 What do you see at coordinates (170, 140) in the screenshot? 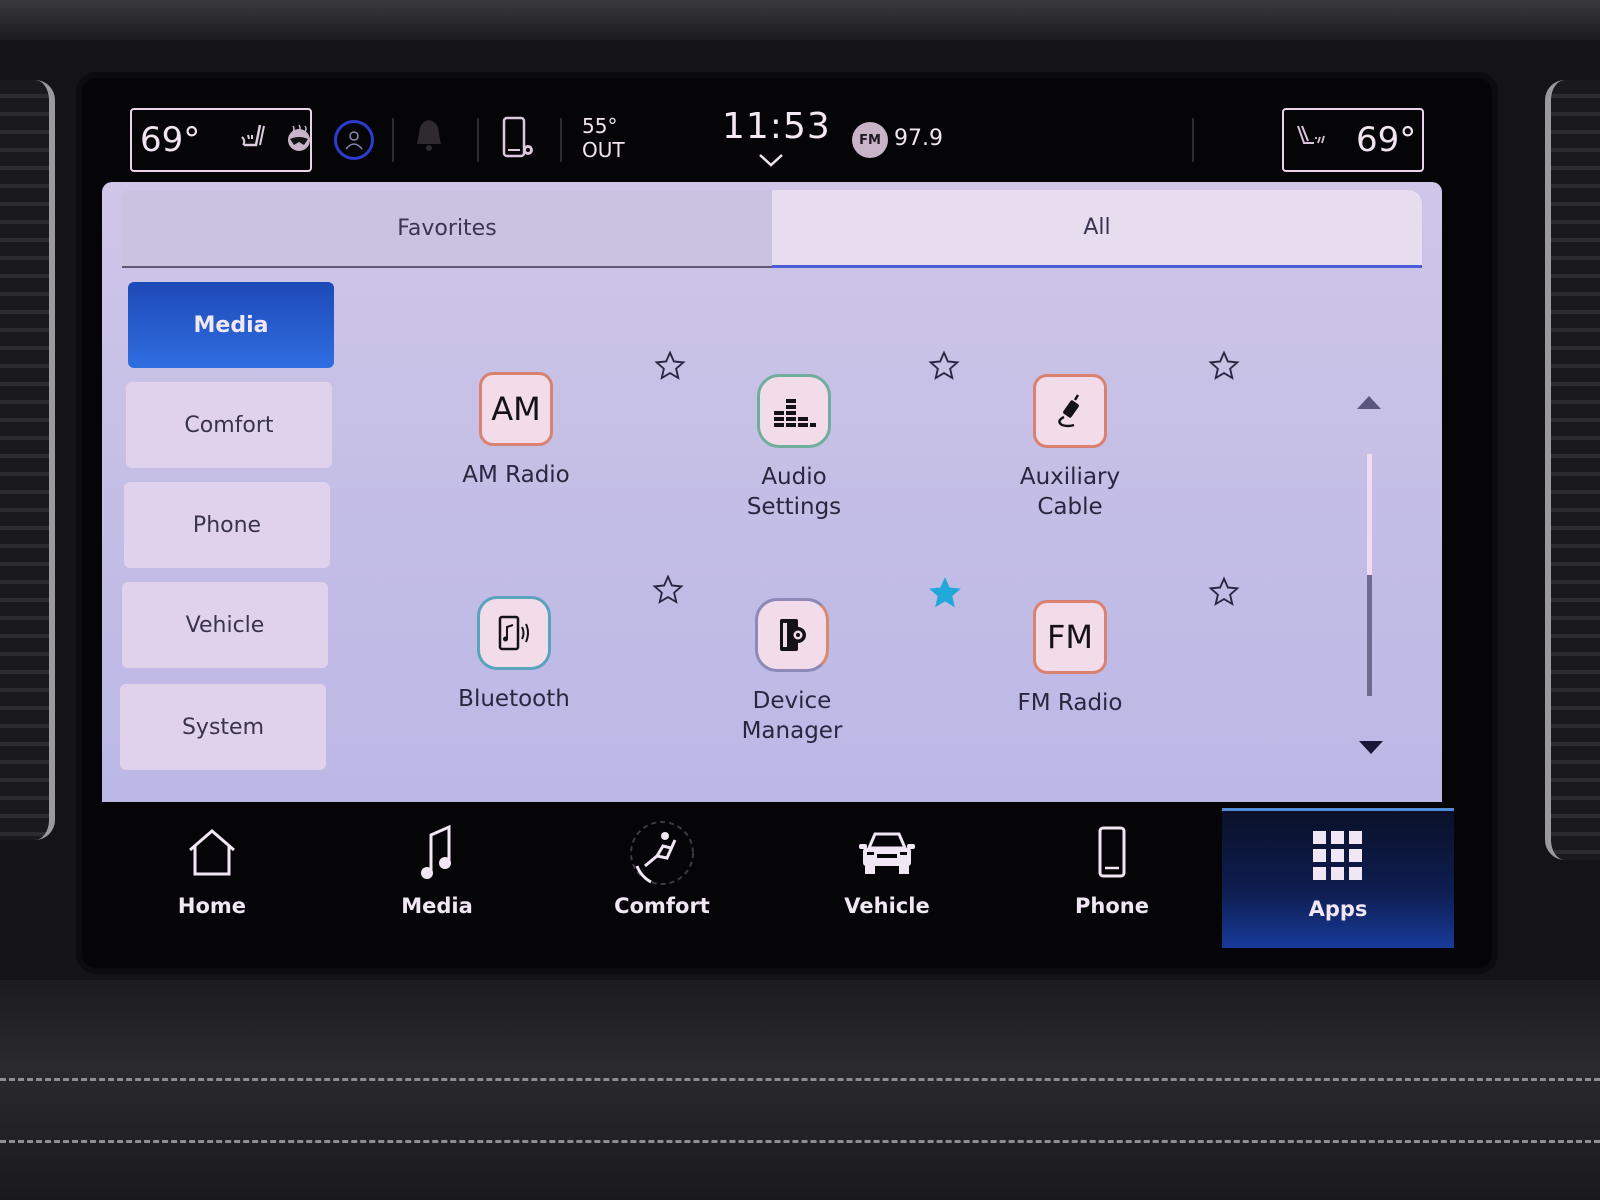
I see `driver-temp: 69°` at bounding box center [170, 140].